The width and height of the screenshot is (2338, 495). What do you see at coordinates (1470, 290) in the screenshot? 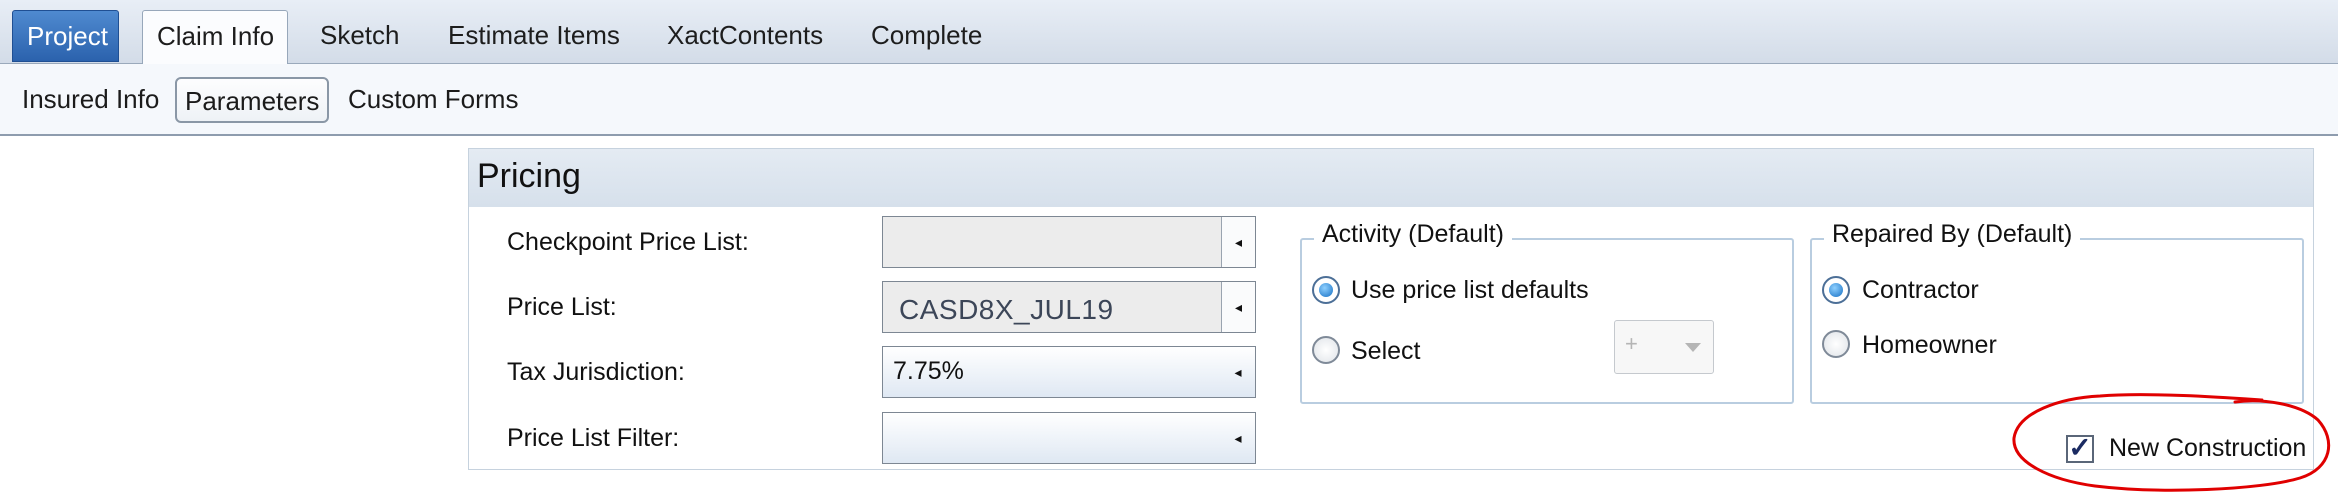
I see `use-price-list-defaults-label: Use price list defaults` at bounding box center [1470, 290].